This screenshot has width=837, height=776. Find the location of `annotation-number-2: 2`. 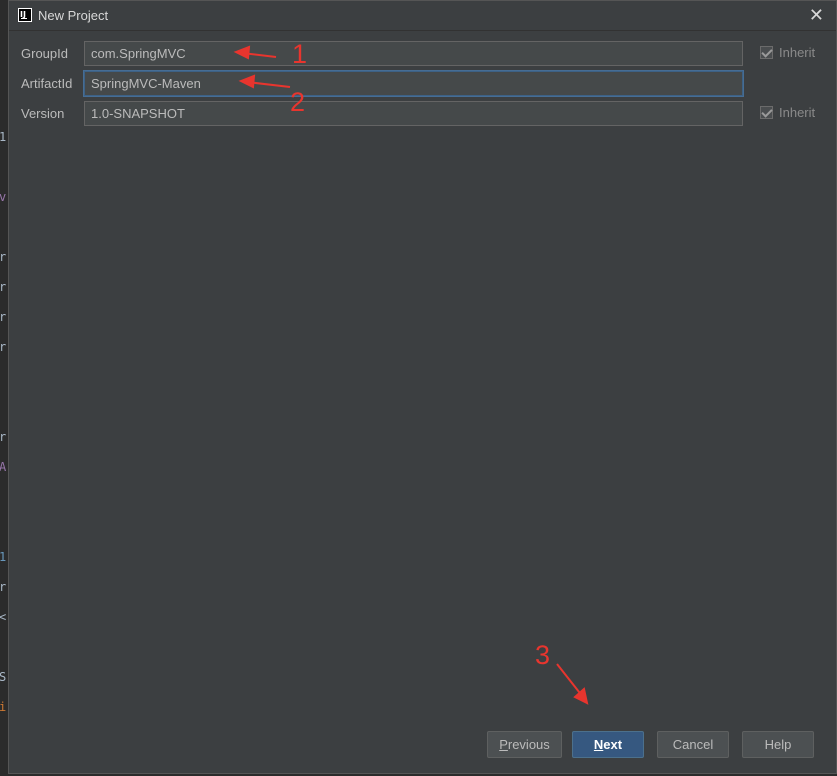

annotation-number-2: 2 is located at coordinates (298, 102).